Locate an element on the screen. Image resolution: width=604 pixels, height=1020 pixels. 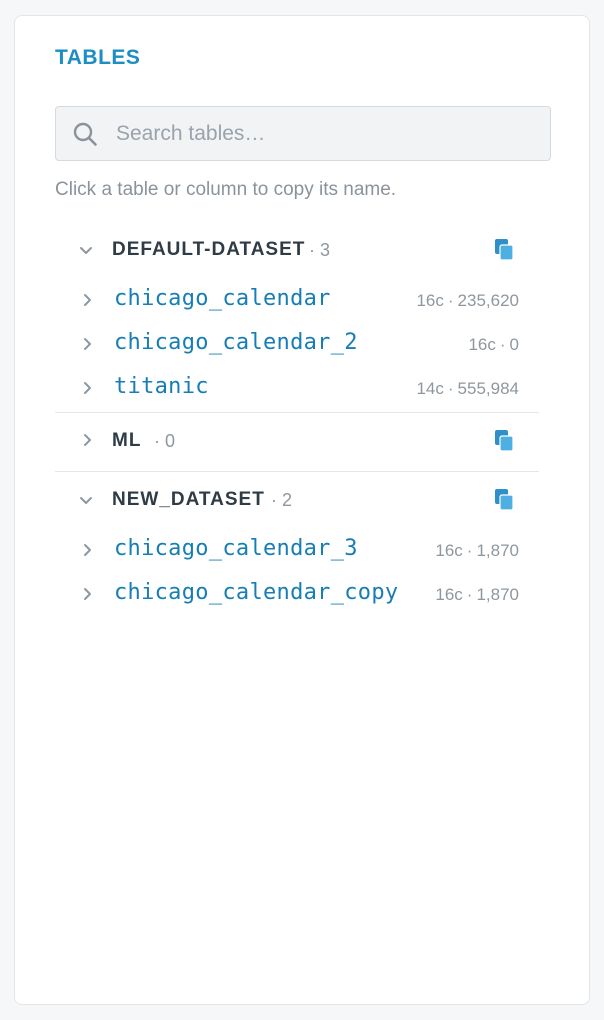
table-meta: 14c · 555,984 is located at coordinates (467, 389).